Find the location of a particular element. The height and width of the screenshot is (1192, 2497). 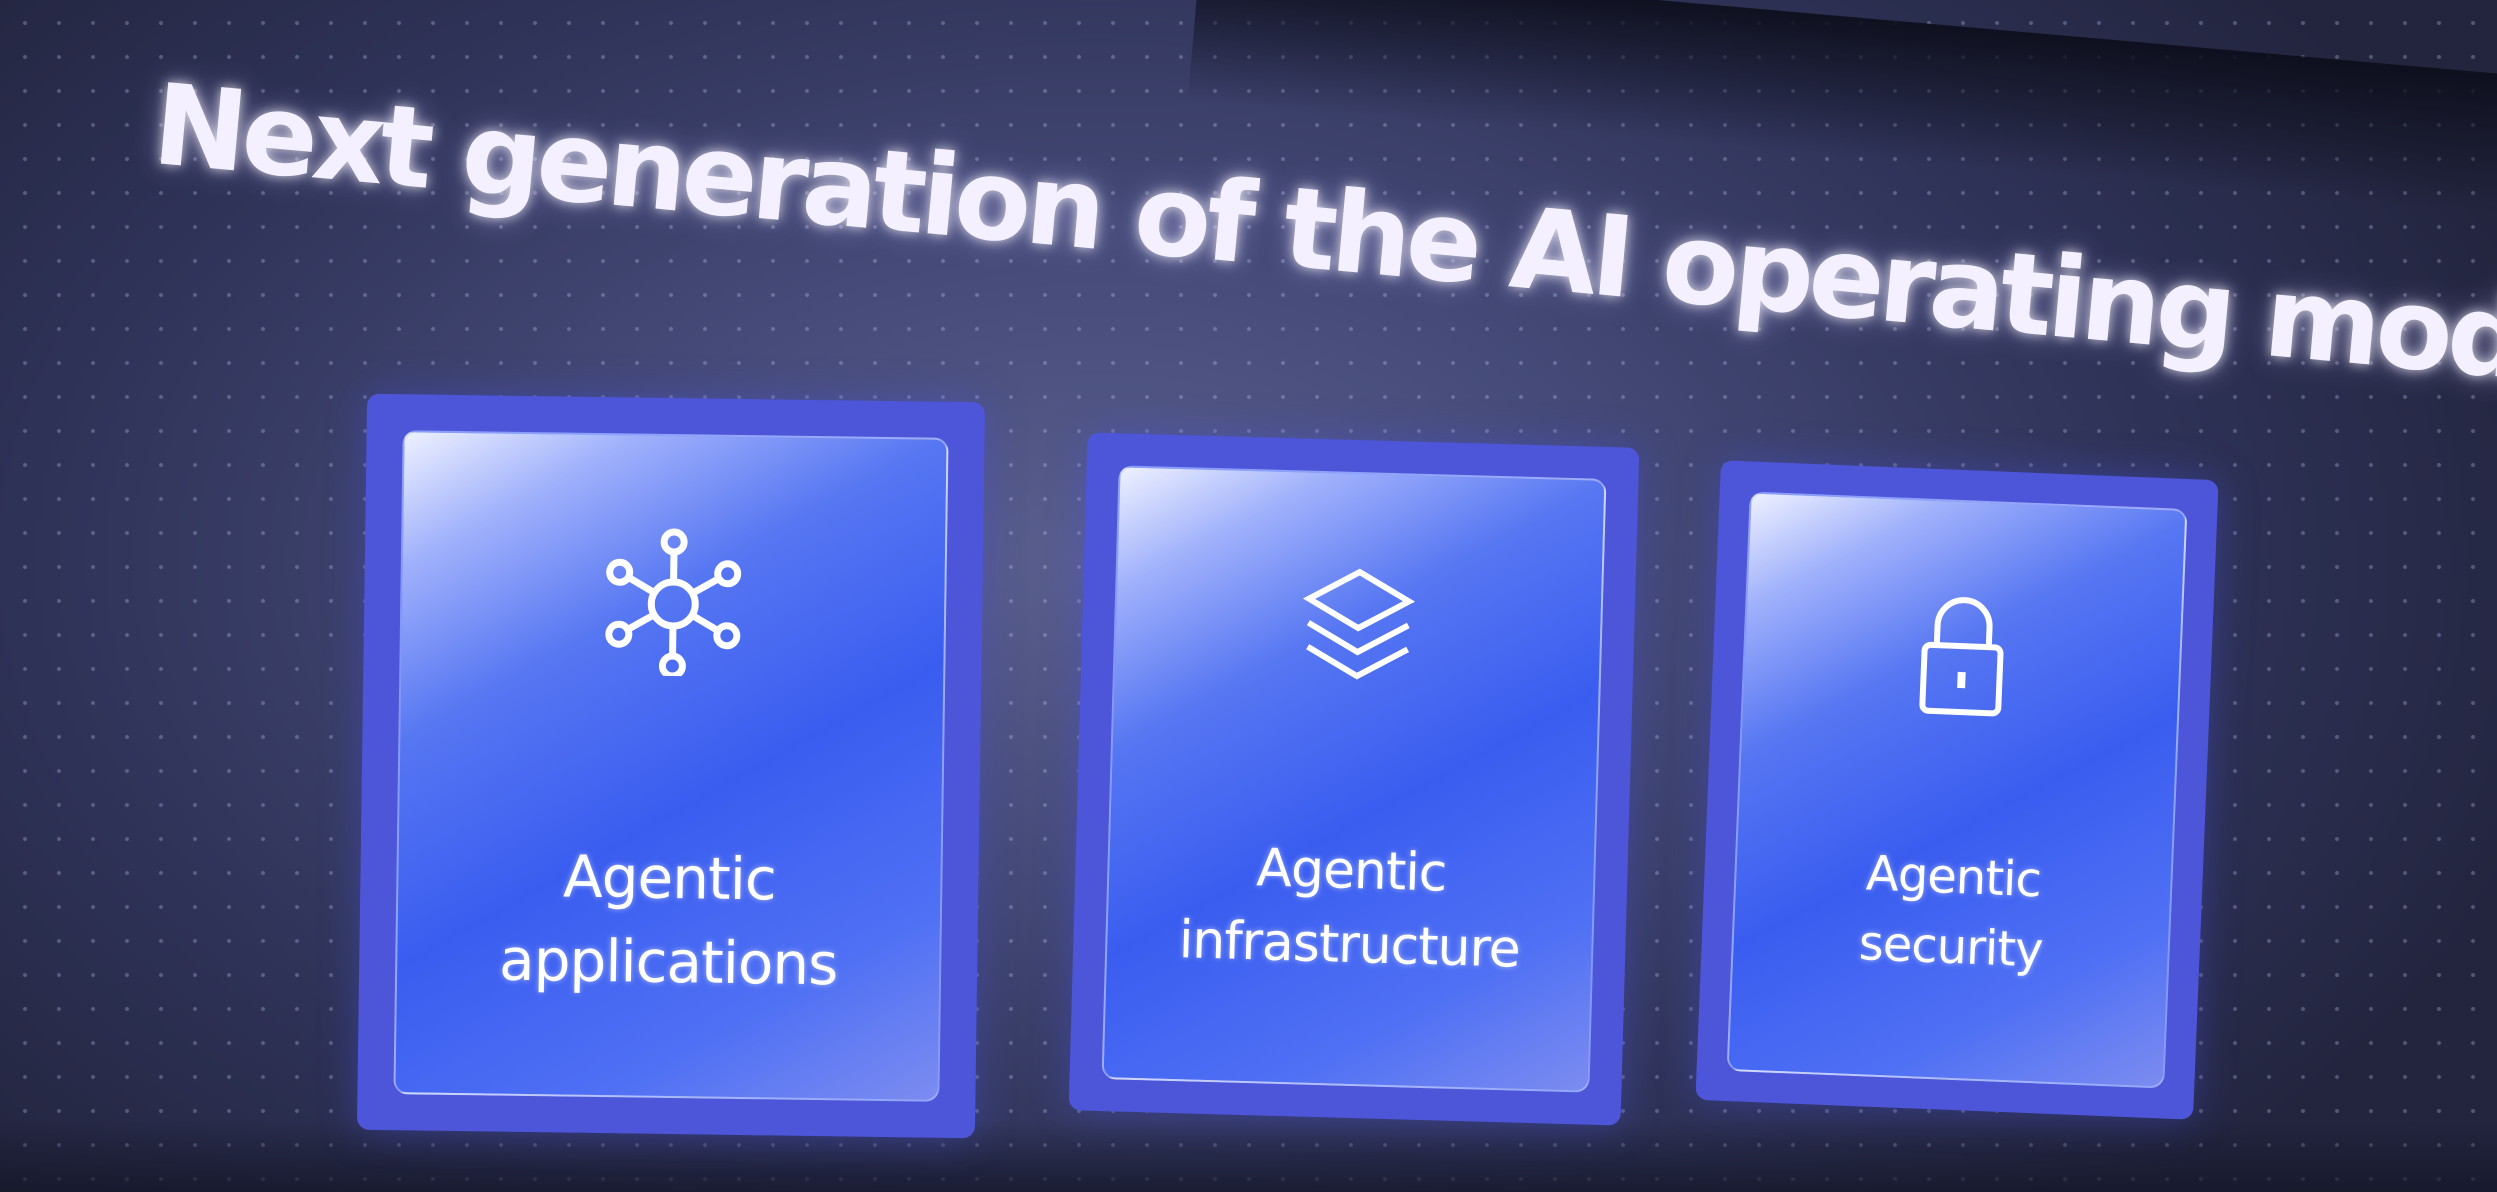

card-agentic-infrastructure: Agentic infrastructure is located at coordinates (1354, 779).